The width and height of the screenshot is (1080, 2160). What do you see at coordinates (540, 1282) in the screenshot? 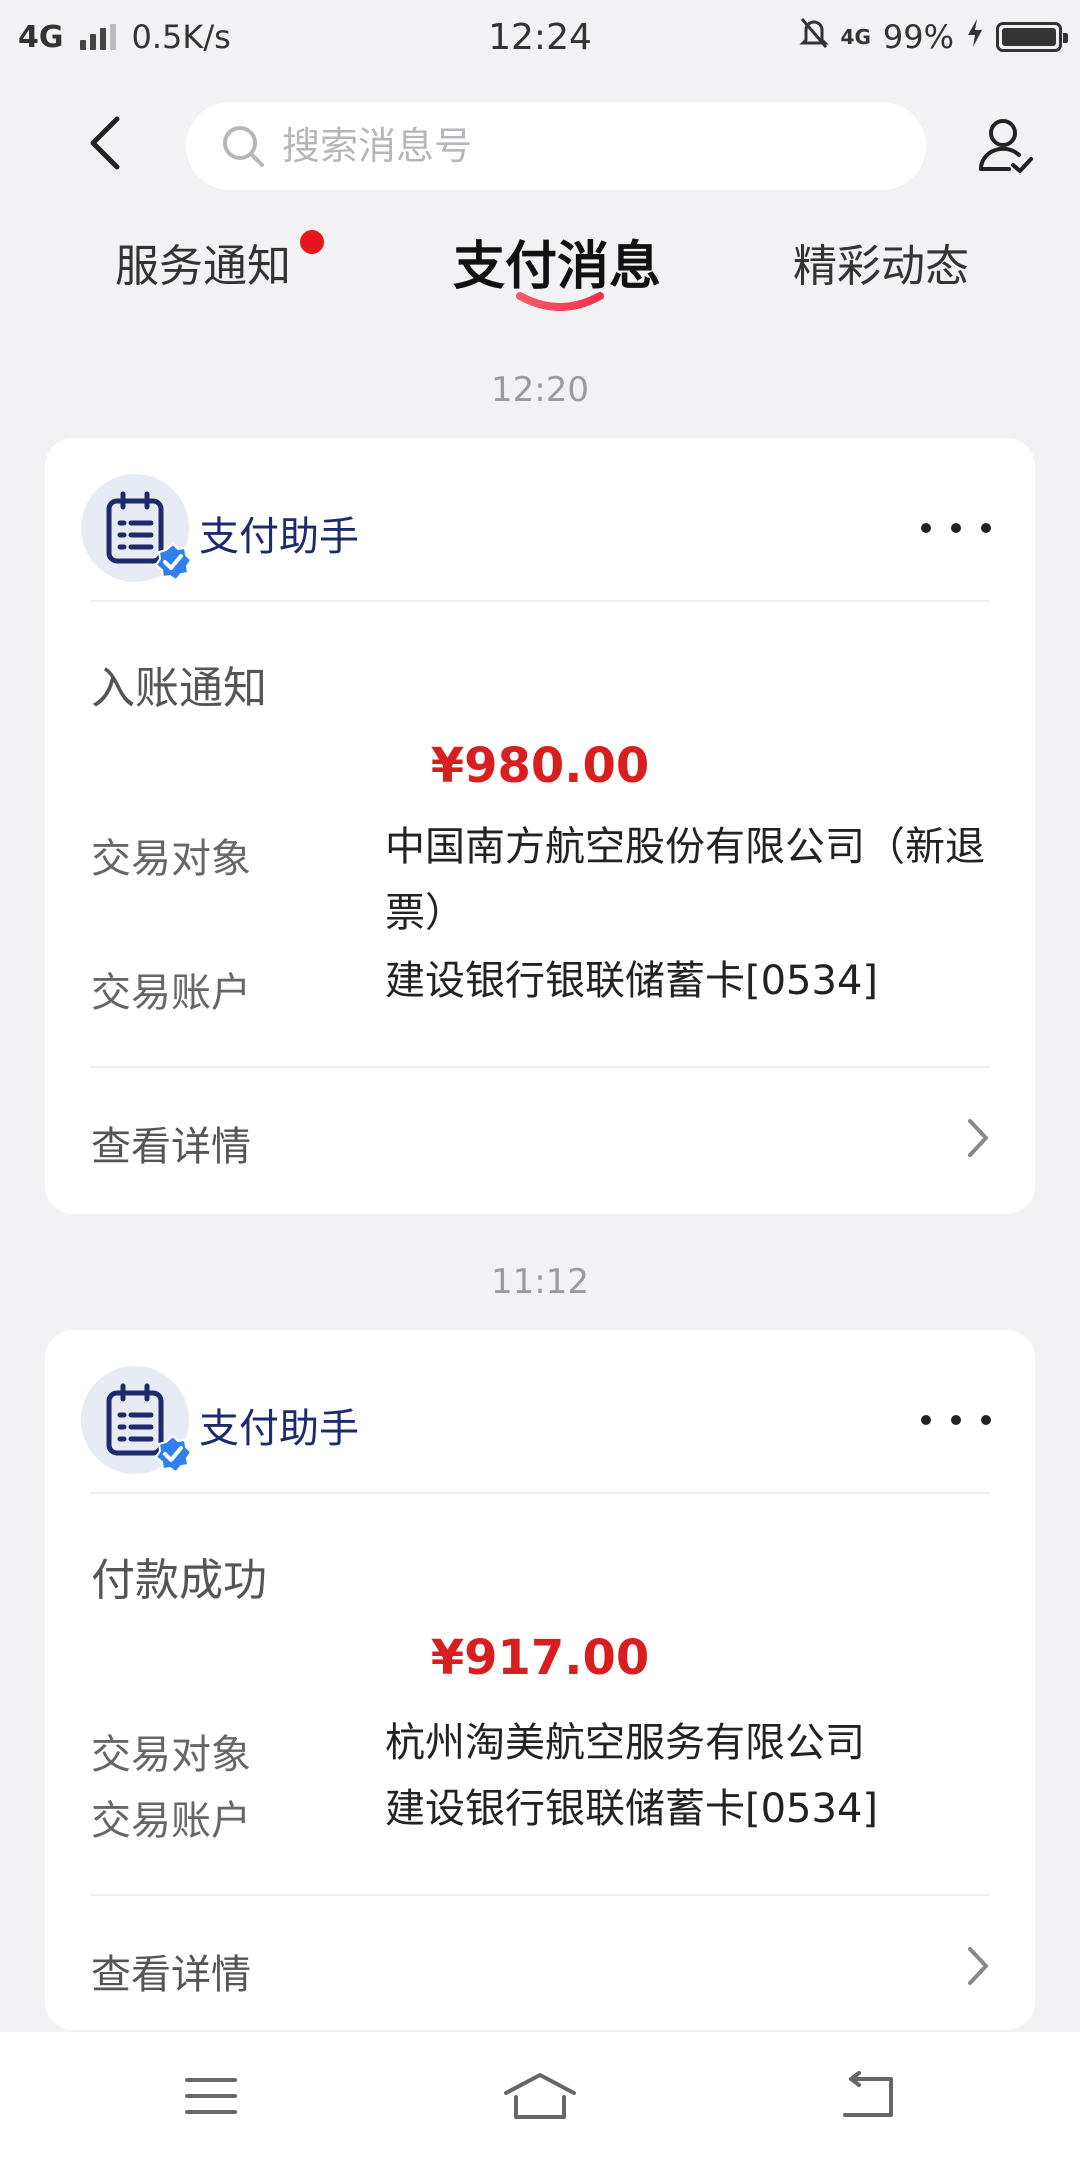
I see `message-time: 11:12` at bounding box center [540, 1282].